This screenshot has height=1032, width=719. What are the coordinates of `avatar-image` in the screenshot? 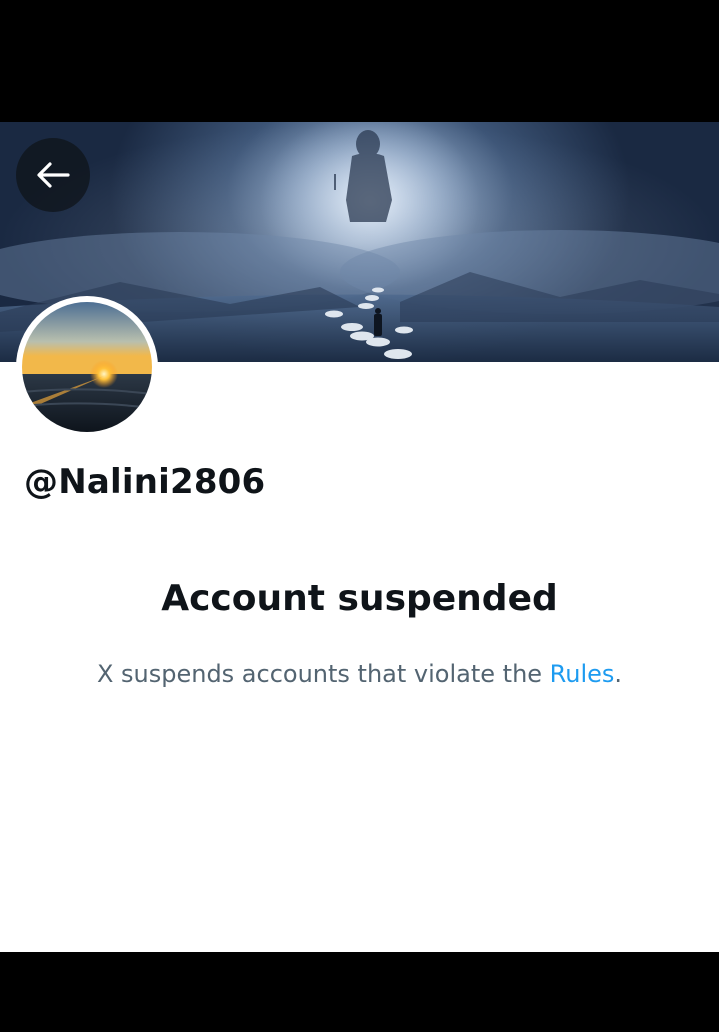 It's located at (87, 367).